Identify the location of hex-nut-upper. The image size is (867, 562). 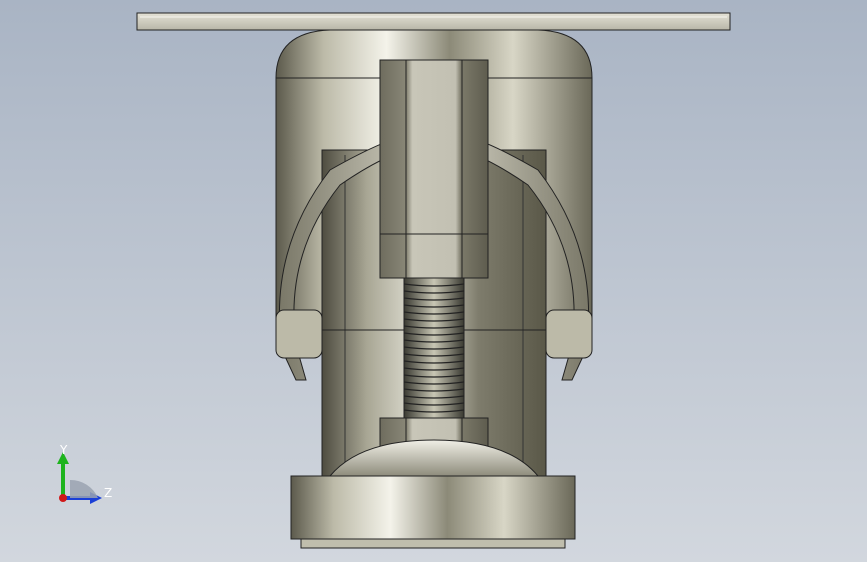
(434, 169).